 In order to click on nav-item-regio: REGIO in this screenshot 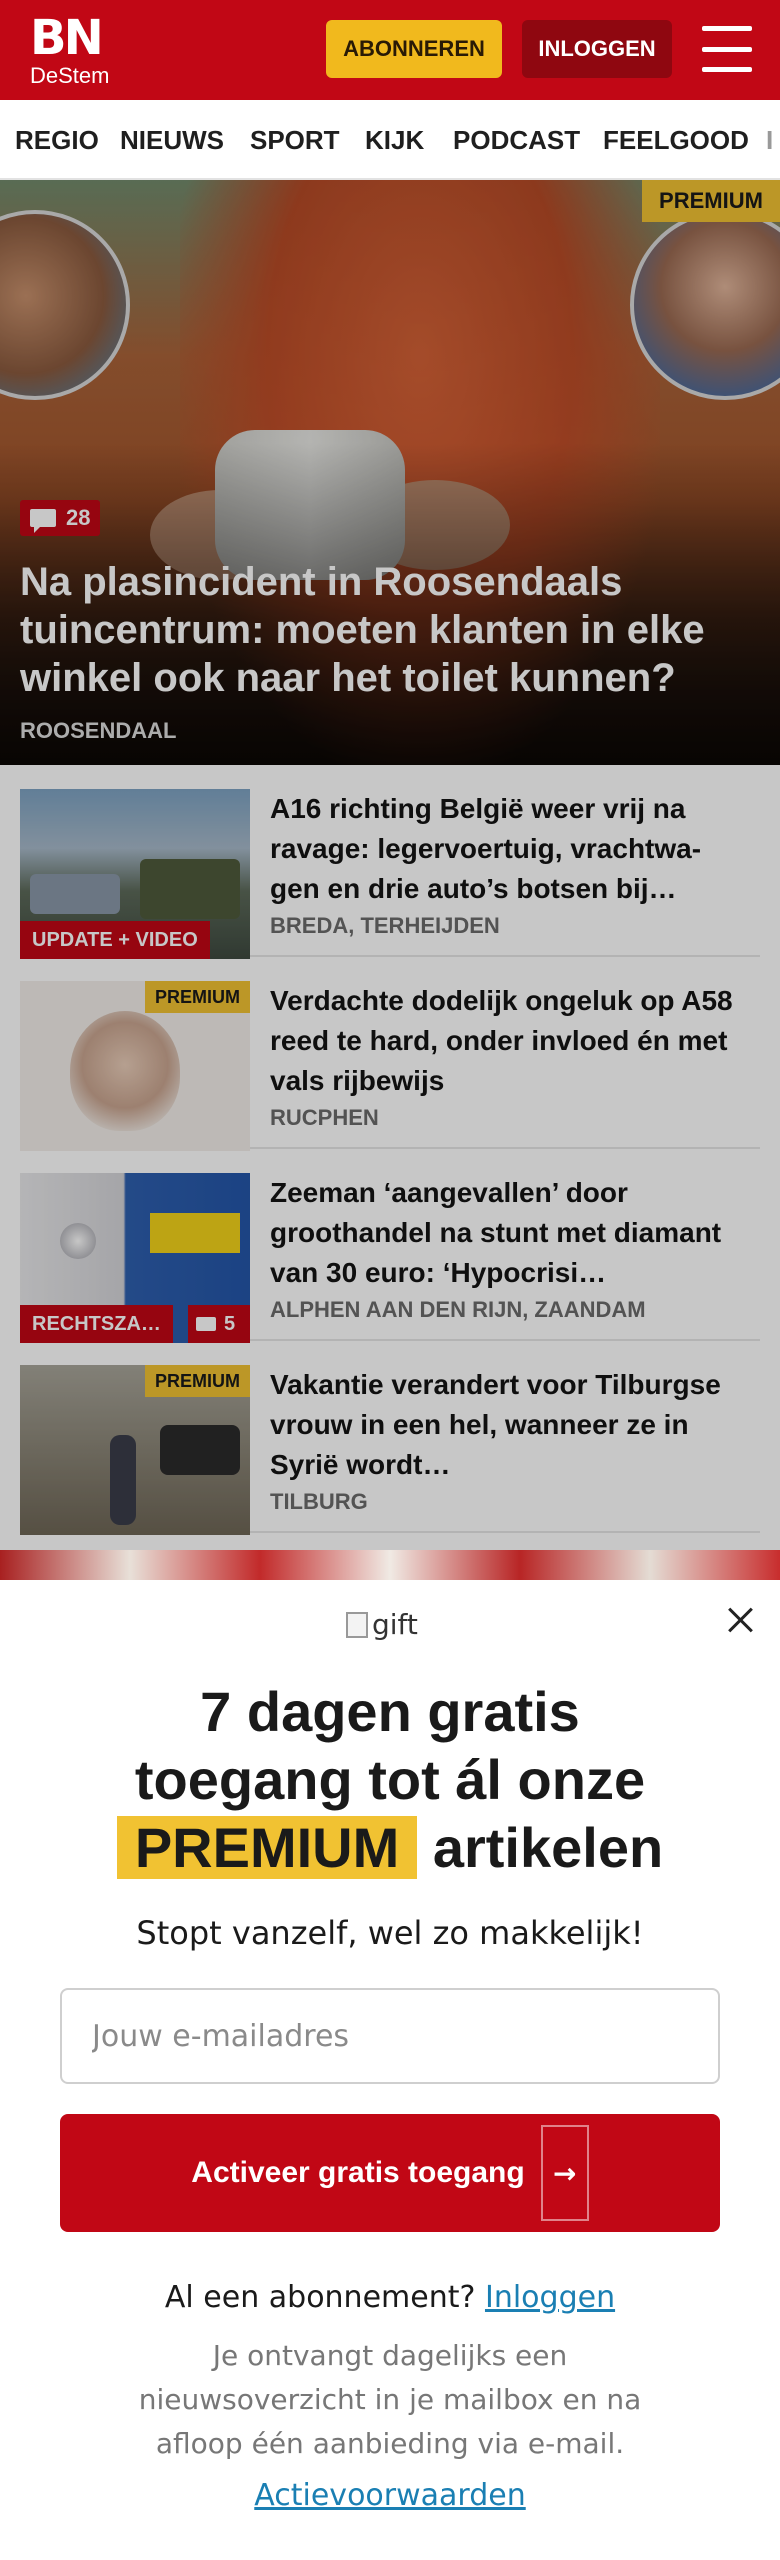, I will do `click(57, 139)`.